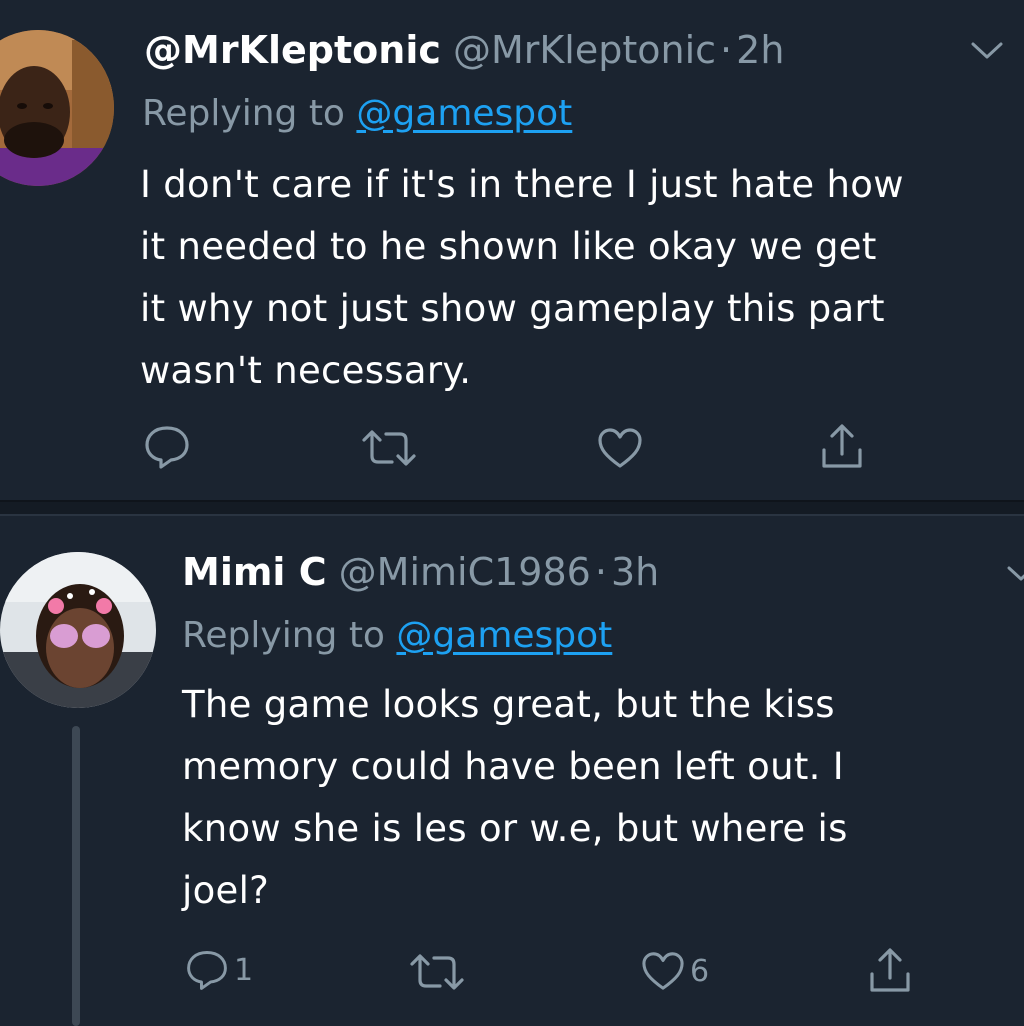 This screenshot has height=1026, width=1024. What do you see at coordinates (760, 50) in the screenshot?
I see `timestamp: 2h` at bounding box center [760, 50].